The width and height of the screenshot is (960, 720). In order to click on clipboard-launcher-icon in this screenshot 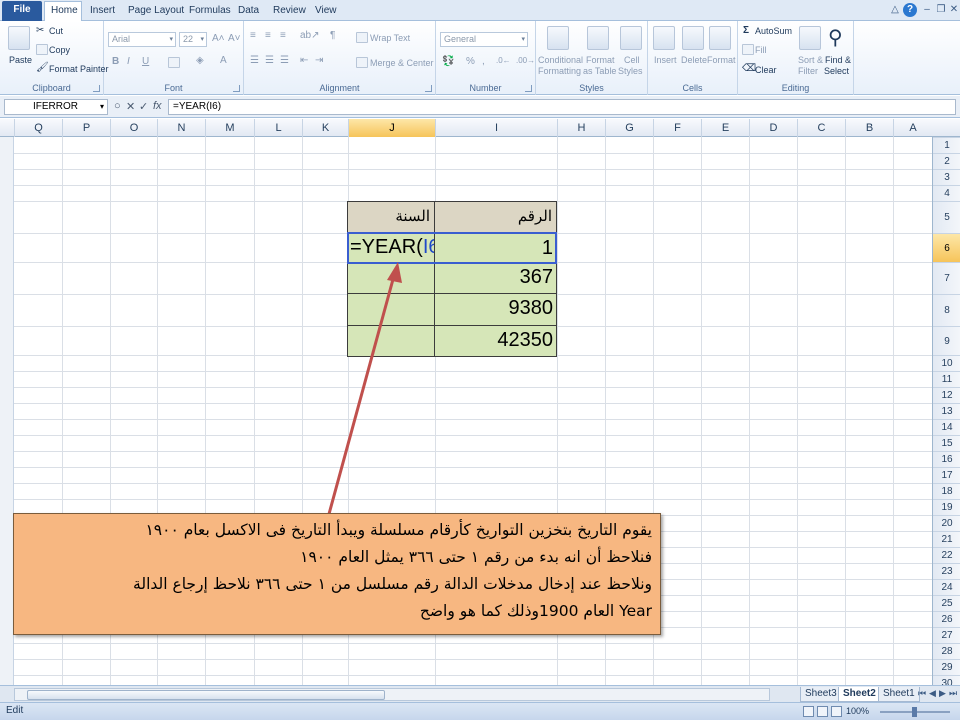, I will do `click(96, 88)`.